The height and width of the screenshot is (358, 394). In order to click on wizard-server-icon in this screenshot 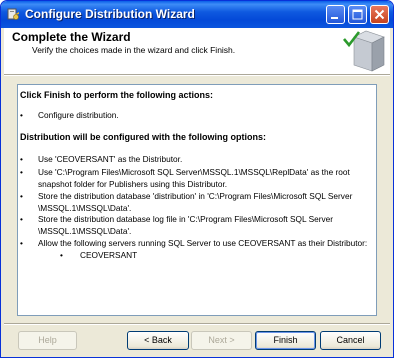, I will do `click(364, 51)`.